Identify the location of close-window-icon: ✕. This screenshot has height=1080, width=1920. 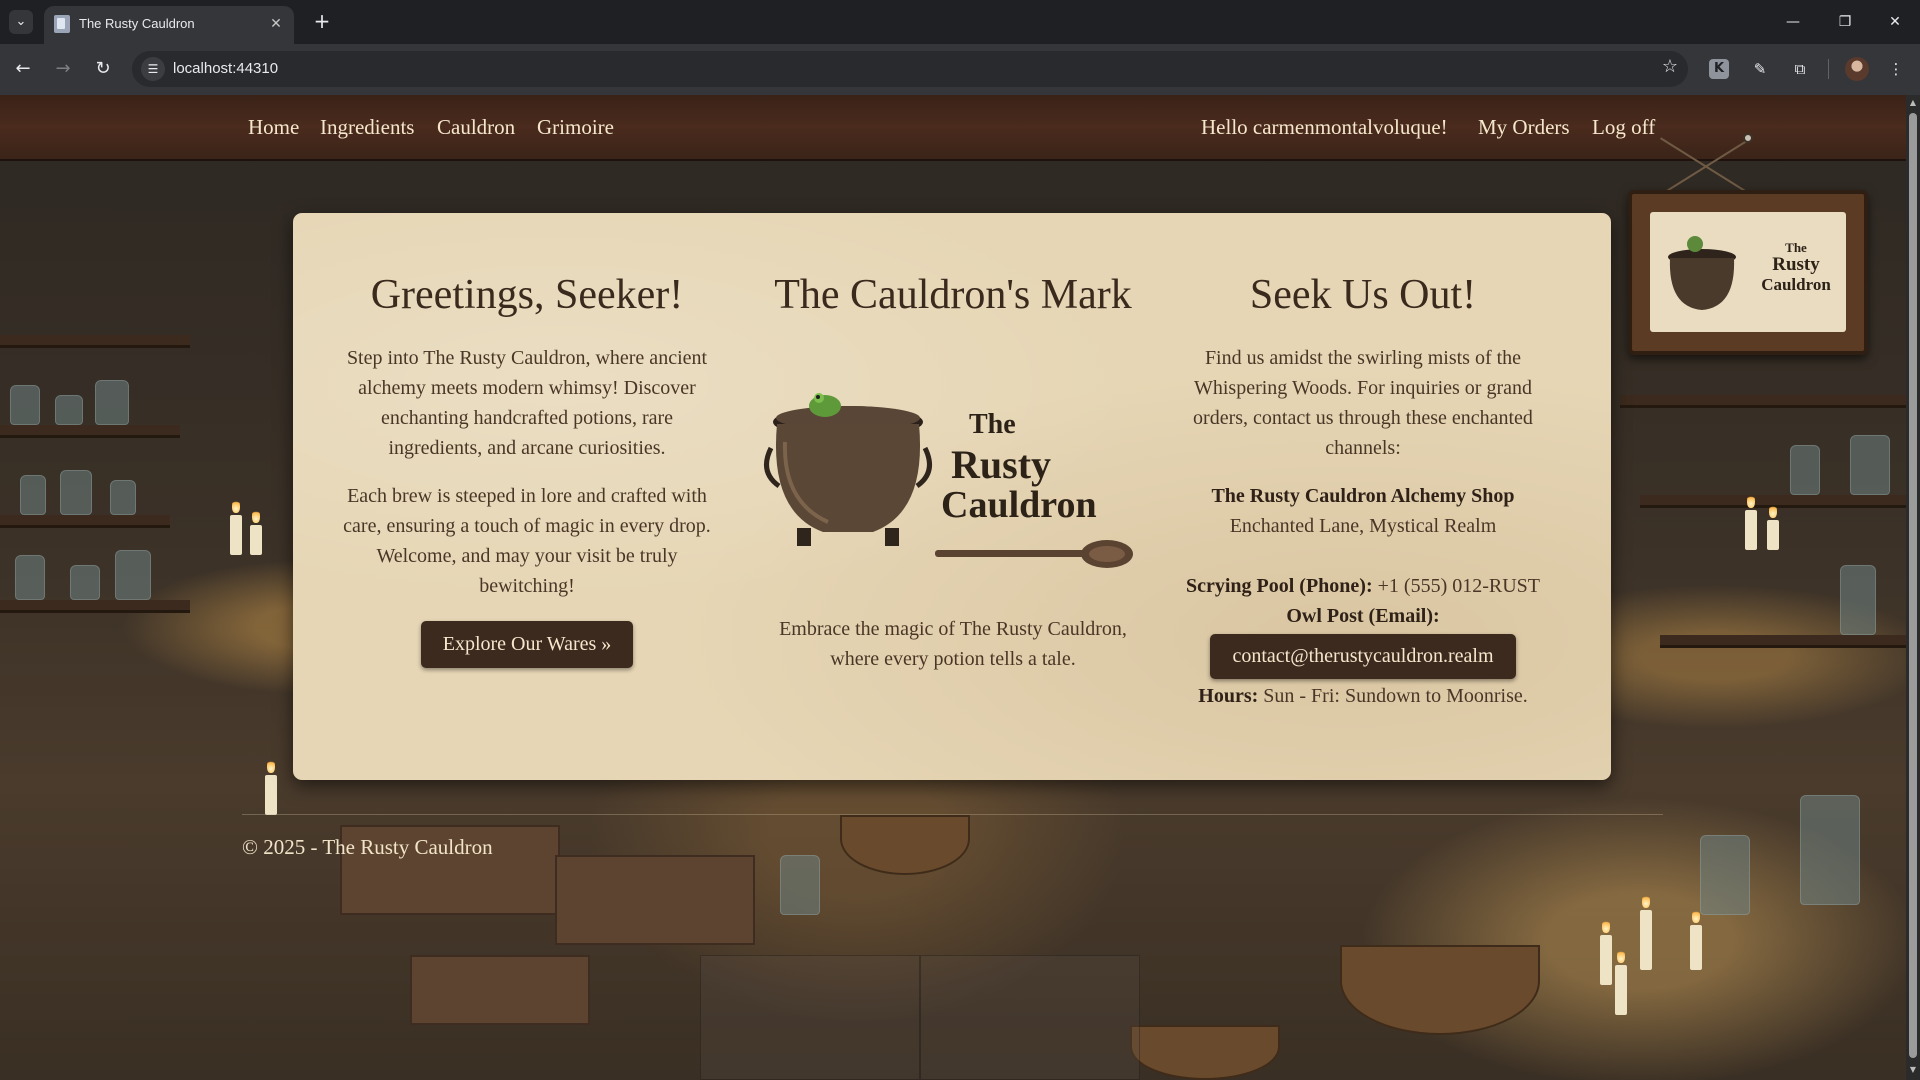
(1895, 22).